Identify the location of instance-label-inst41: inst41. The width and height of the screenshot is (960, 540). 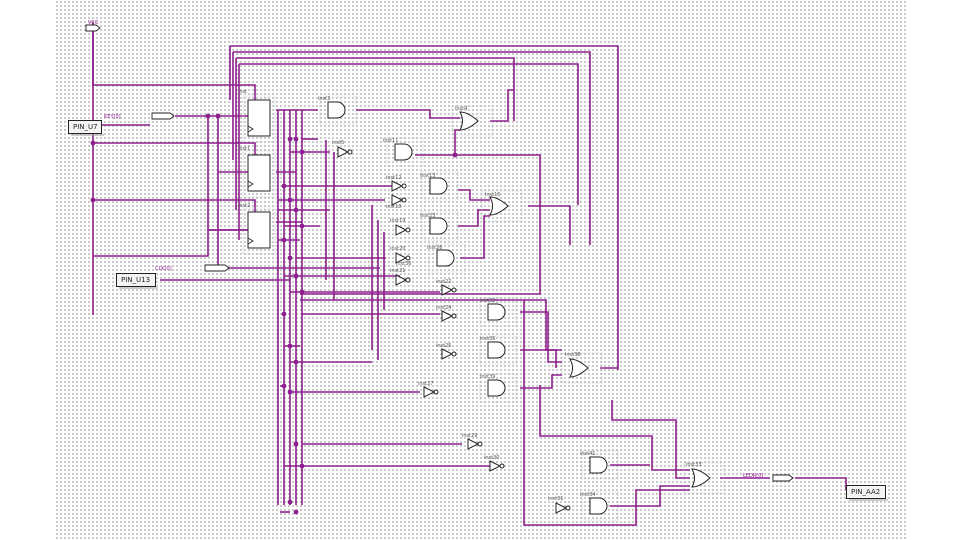
(588, 454).